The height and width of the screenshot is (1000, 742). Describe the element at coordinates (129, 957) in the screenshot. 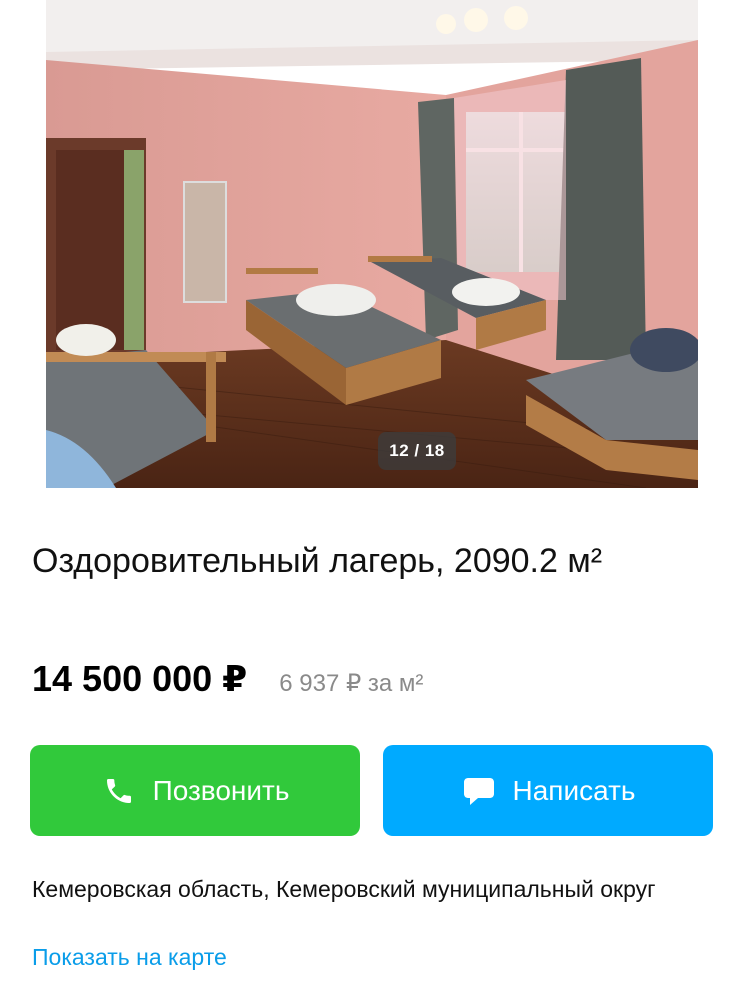

I see `show-on-map-link: Показать на карте` at that location.